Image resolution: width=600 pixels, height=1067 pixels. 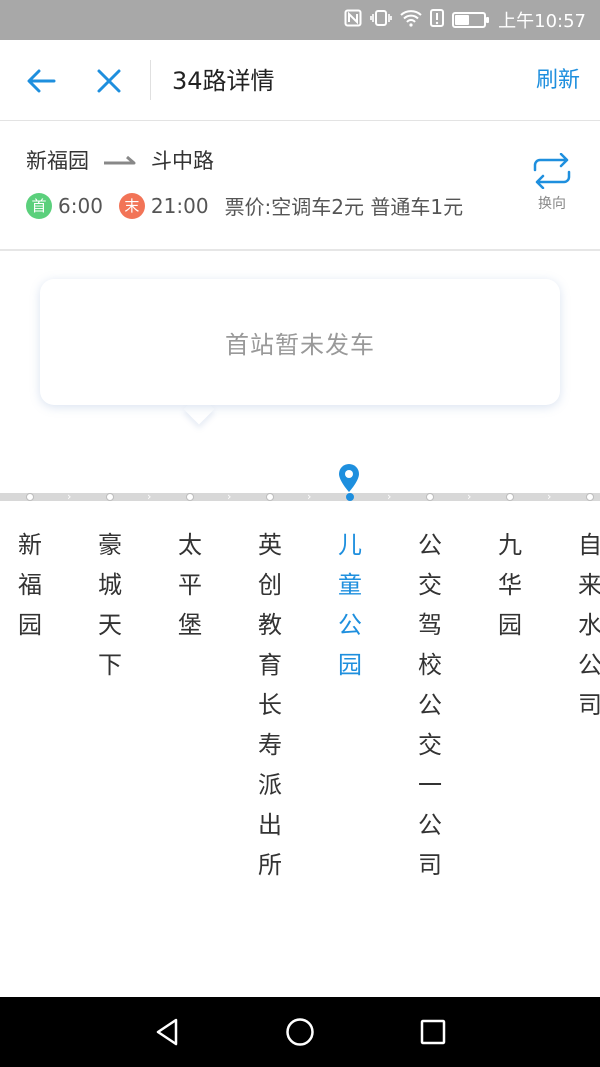 I want to click on system-home-button, so click(x=300, y=1032).